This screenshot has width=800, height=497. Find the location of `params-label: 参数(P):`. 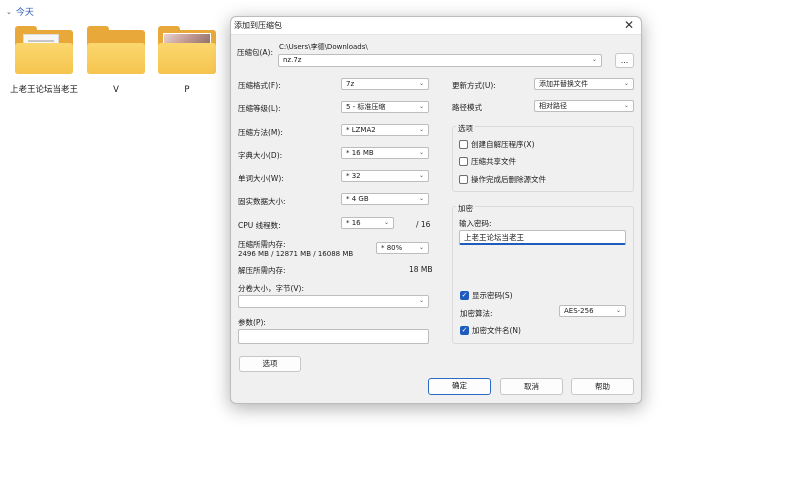

params-label: 参数(P): is located at coordinates (252, 322).